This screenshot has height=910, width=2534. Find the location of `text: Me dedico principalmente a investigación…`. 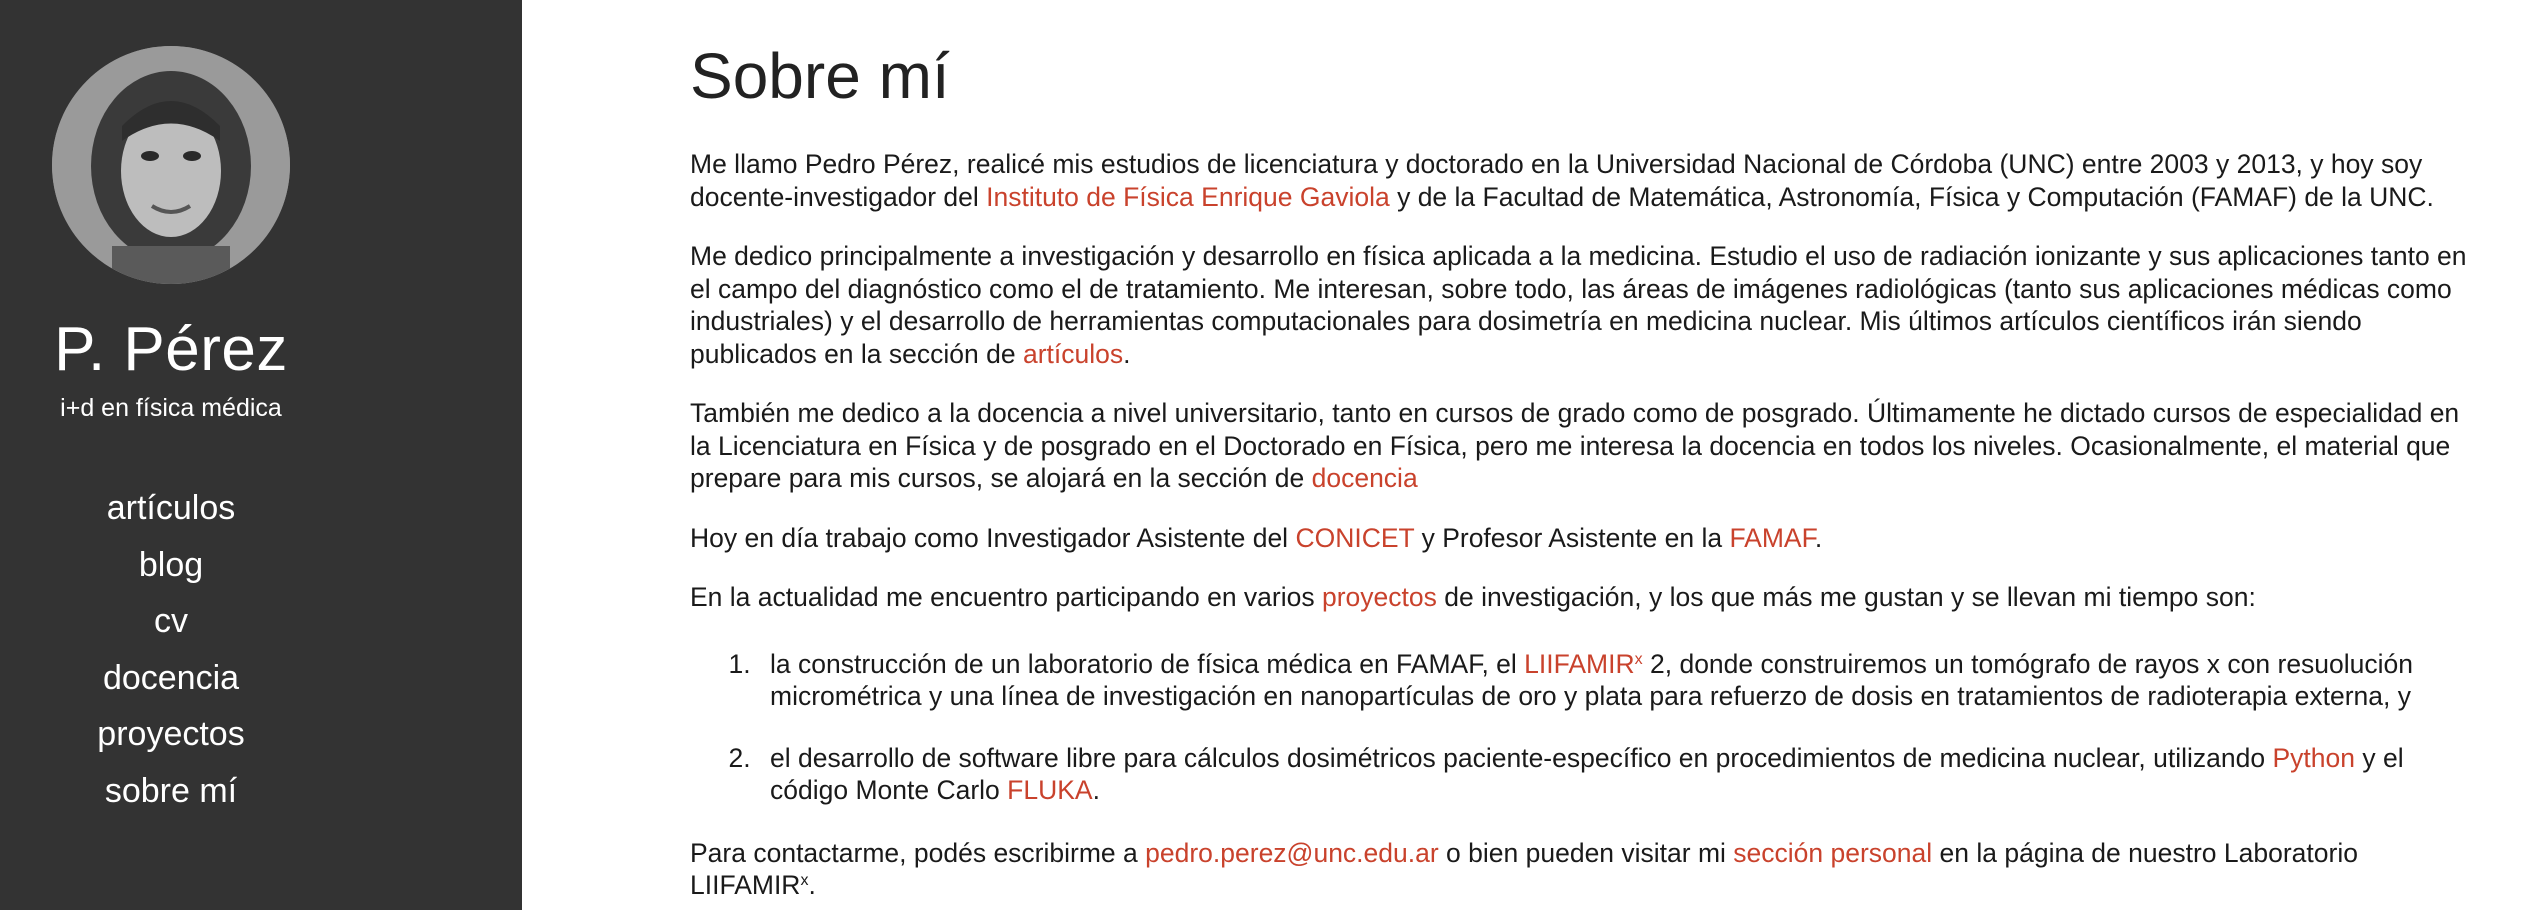

text: Me dedico principalmente a investigación… is located at coordinates (1578, 305).